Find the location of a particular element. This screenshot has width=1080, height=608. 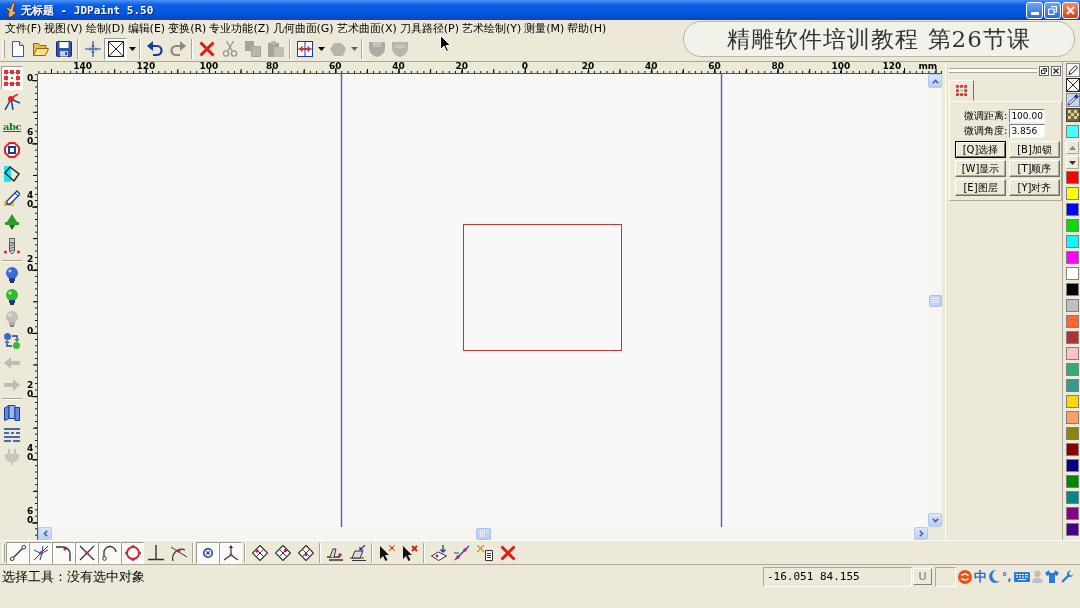

perpendicular-icon is located at coordinates (155, 552).